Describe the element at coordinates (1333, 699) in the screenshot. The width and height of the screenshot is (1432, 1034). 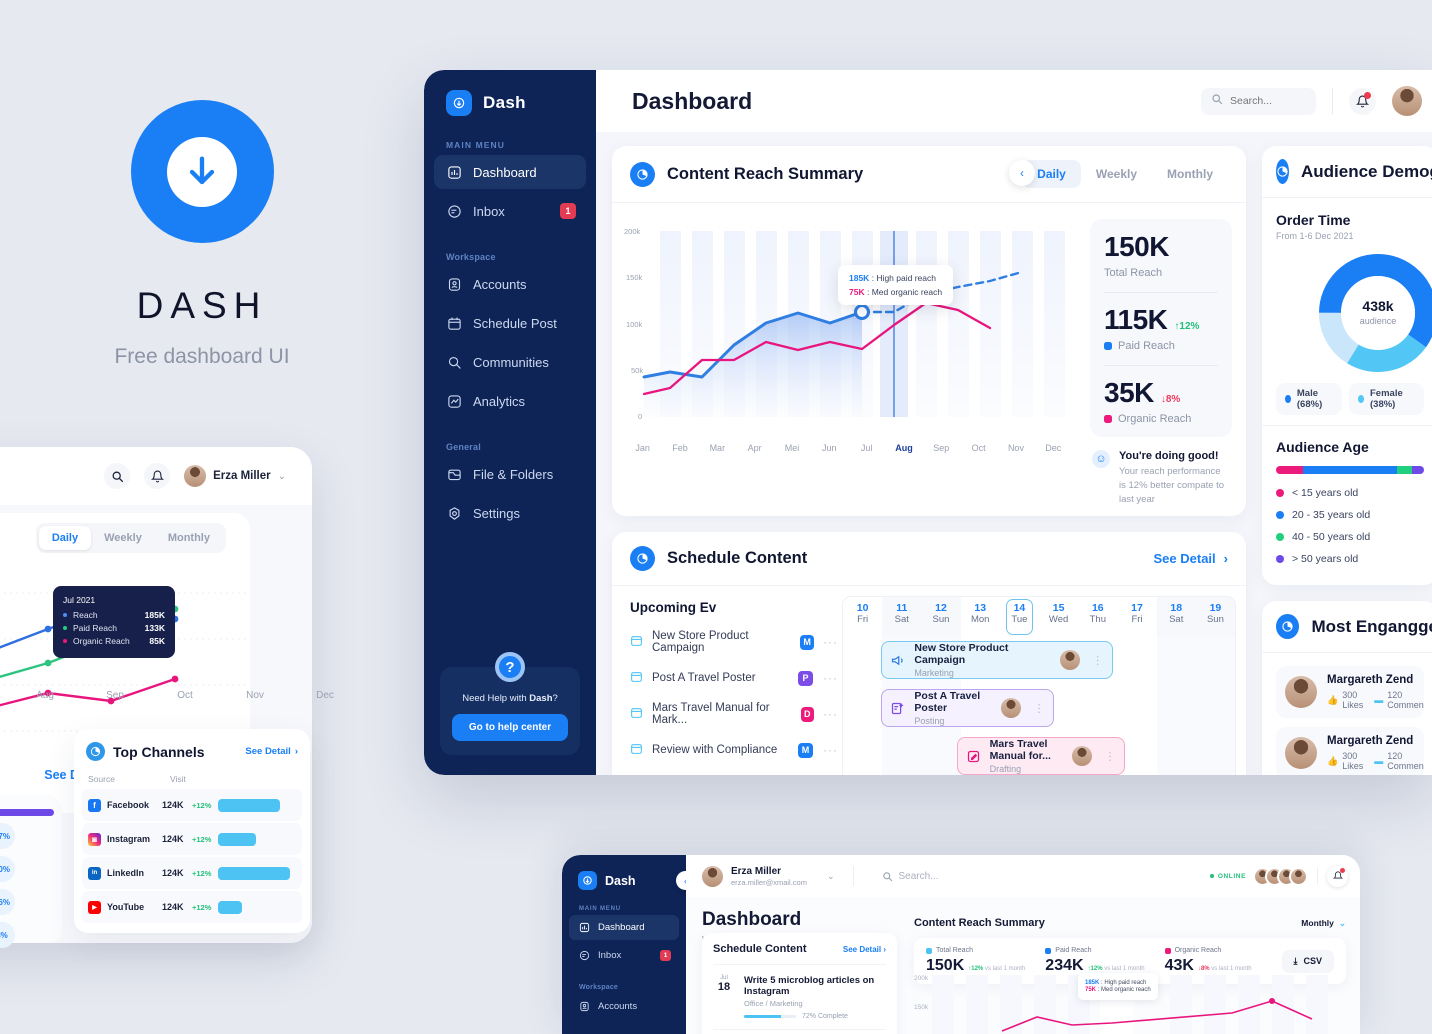
I see `thumbs-up-icon: 👍` at that location.